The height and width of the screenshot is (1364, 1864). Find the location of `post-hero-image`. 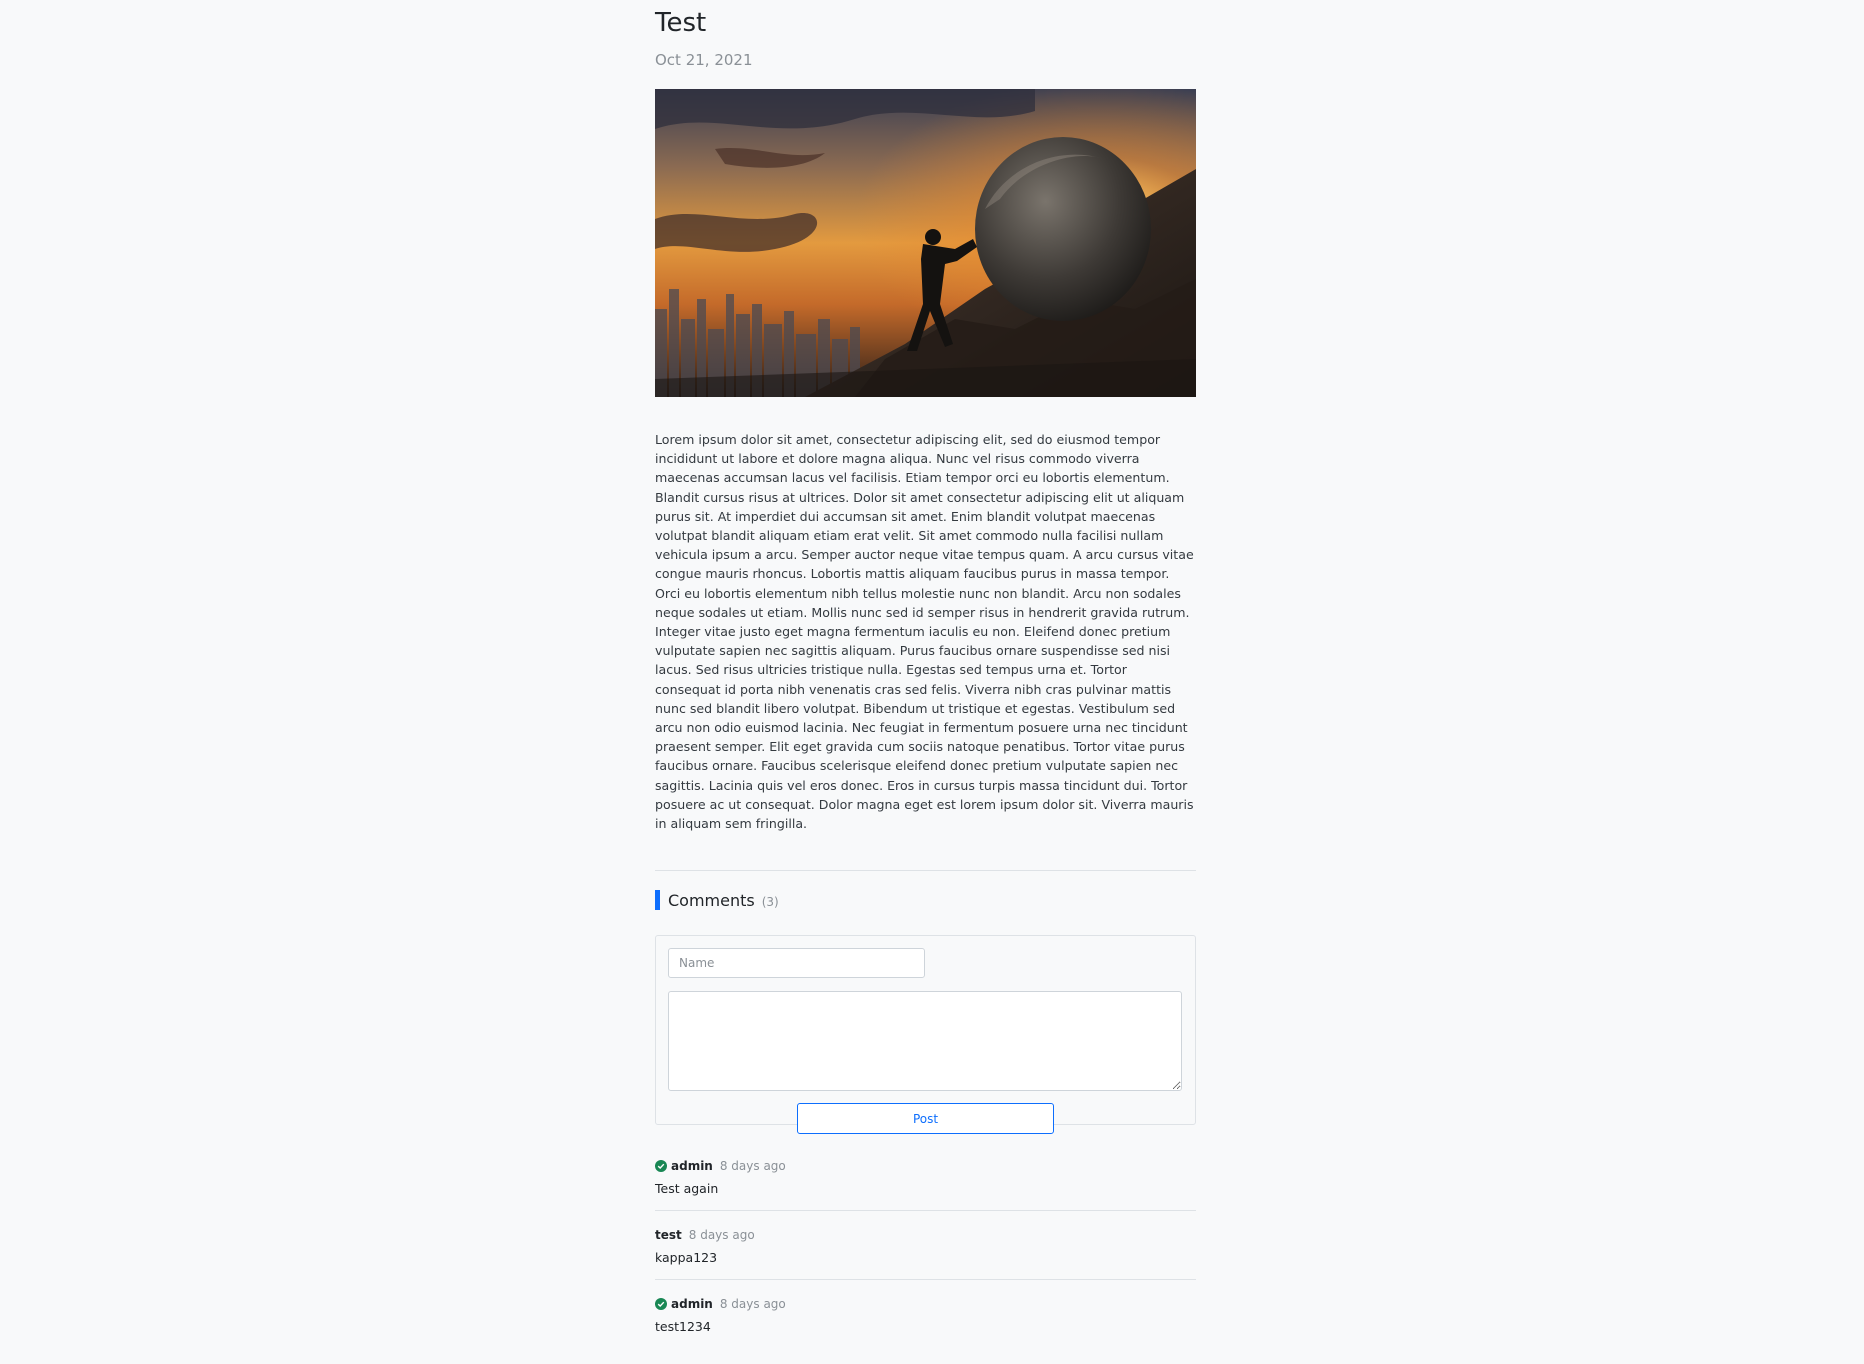

post-hero-image is located at coordinates (925, 243).